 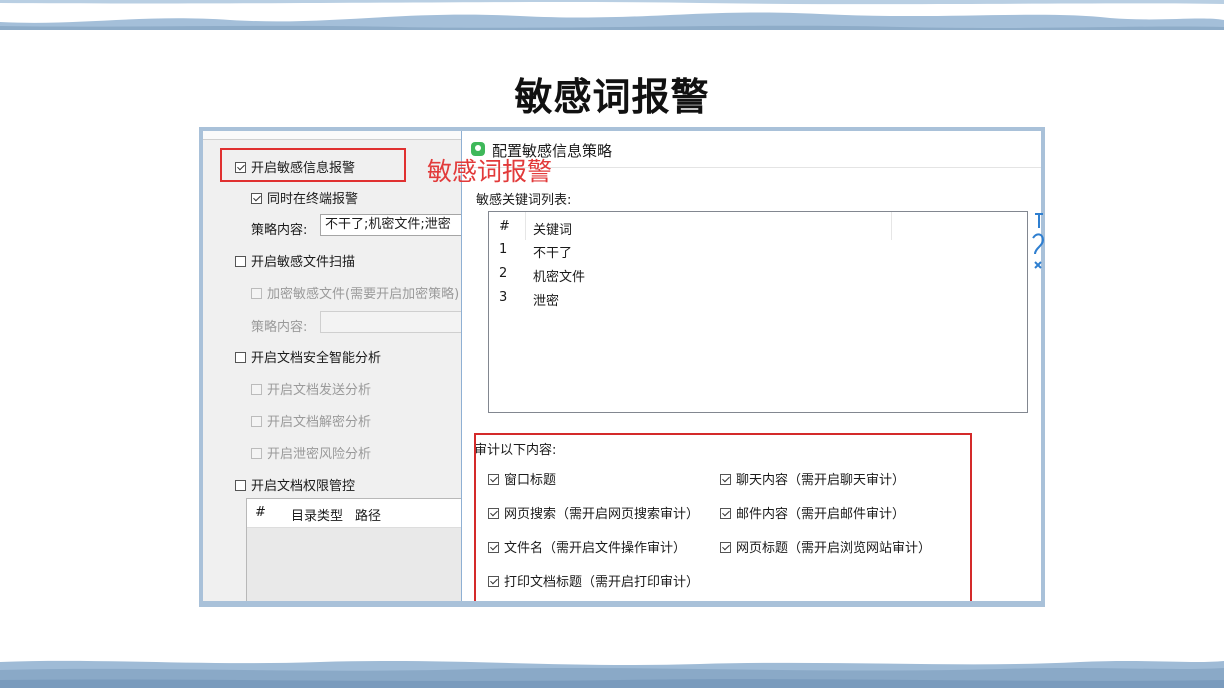 What do you see at coordinates (392, 322) in the screenshot?
I see `policy2-content-input` at bounding box center [392, 322].